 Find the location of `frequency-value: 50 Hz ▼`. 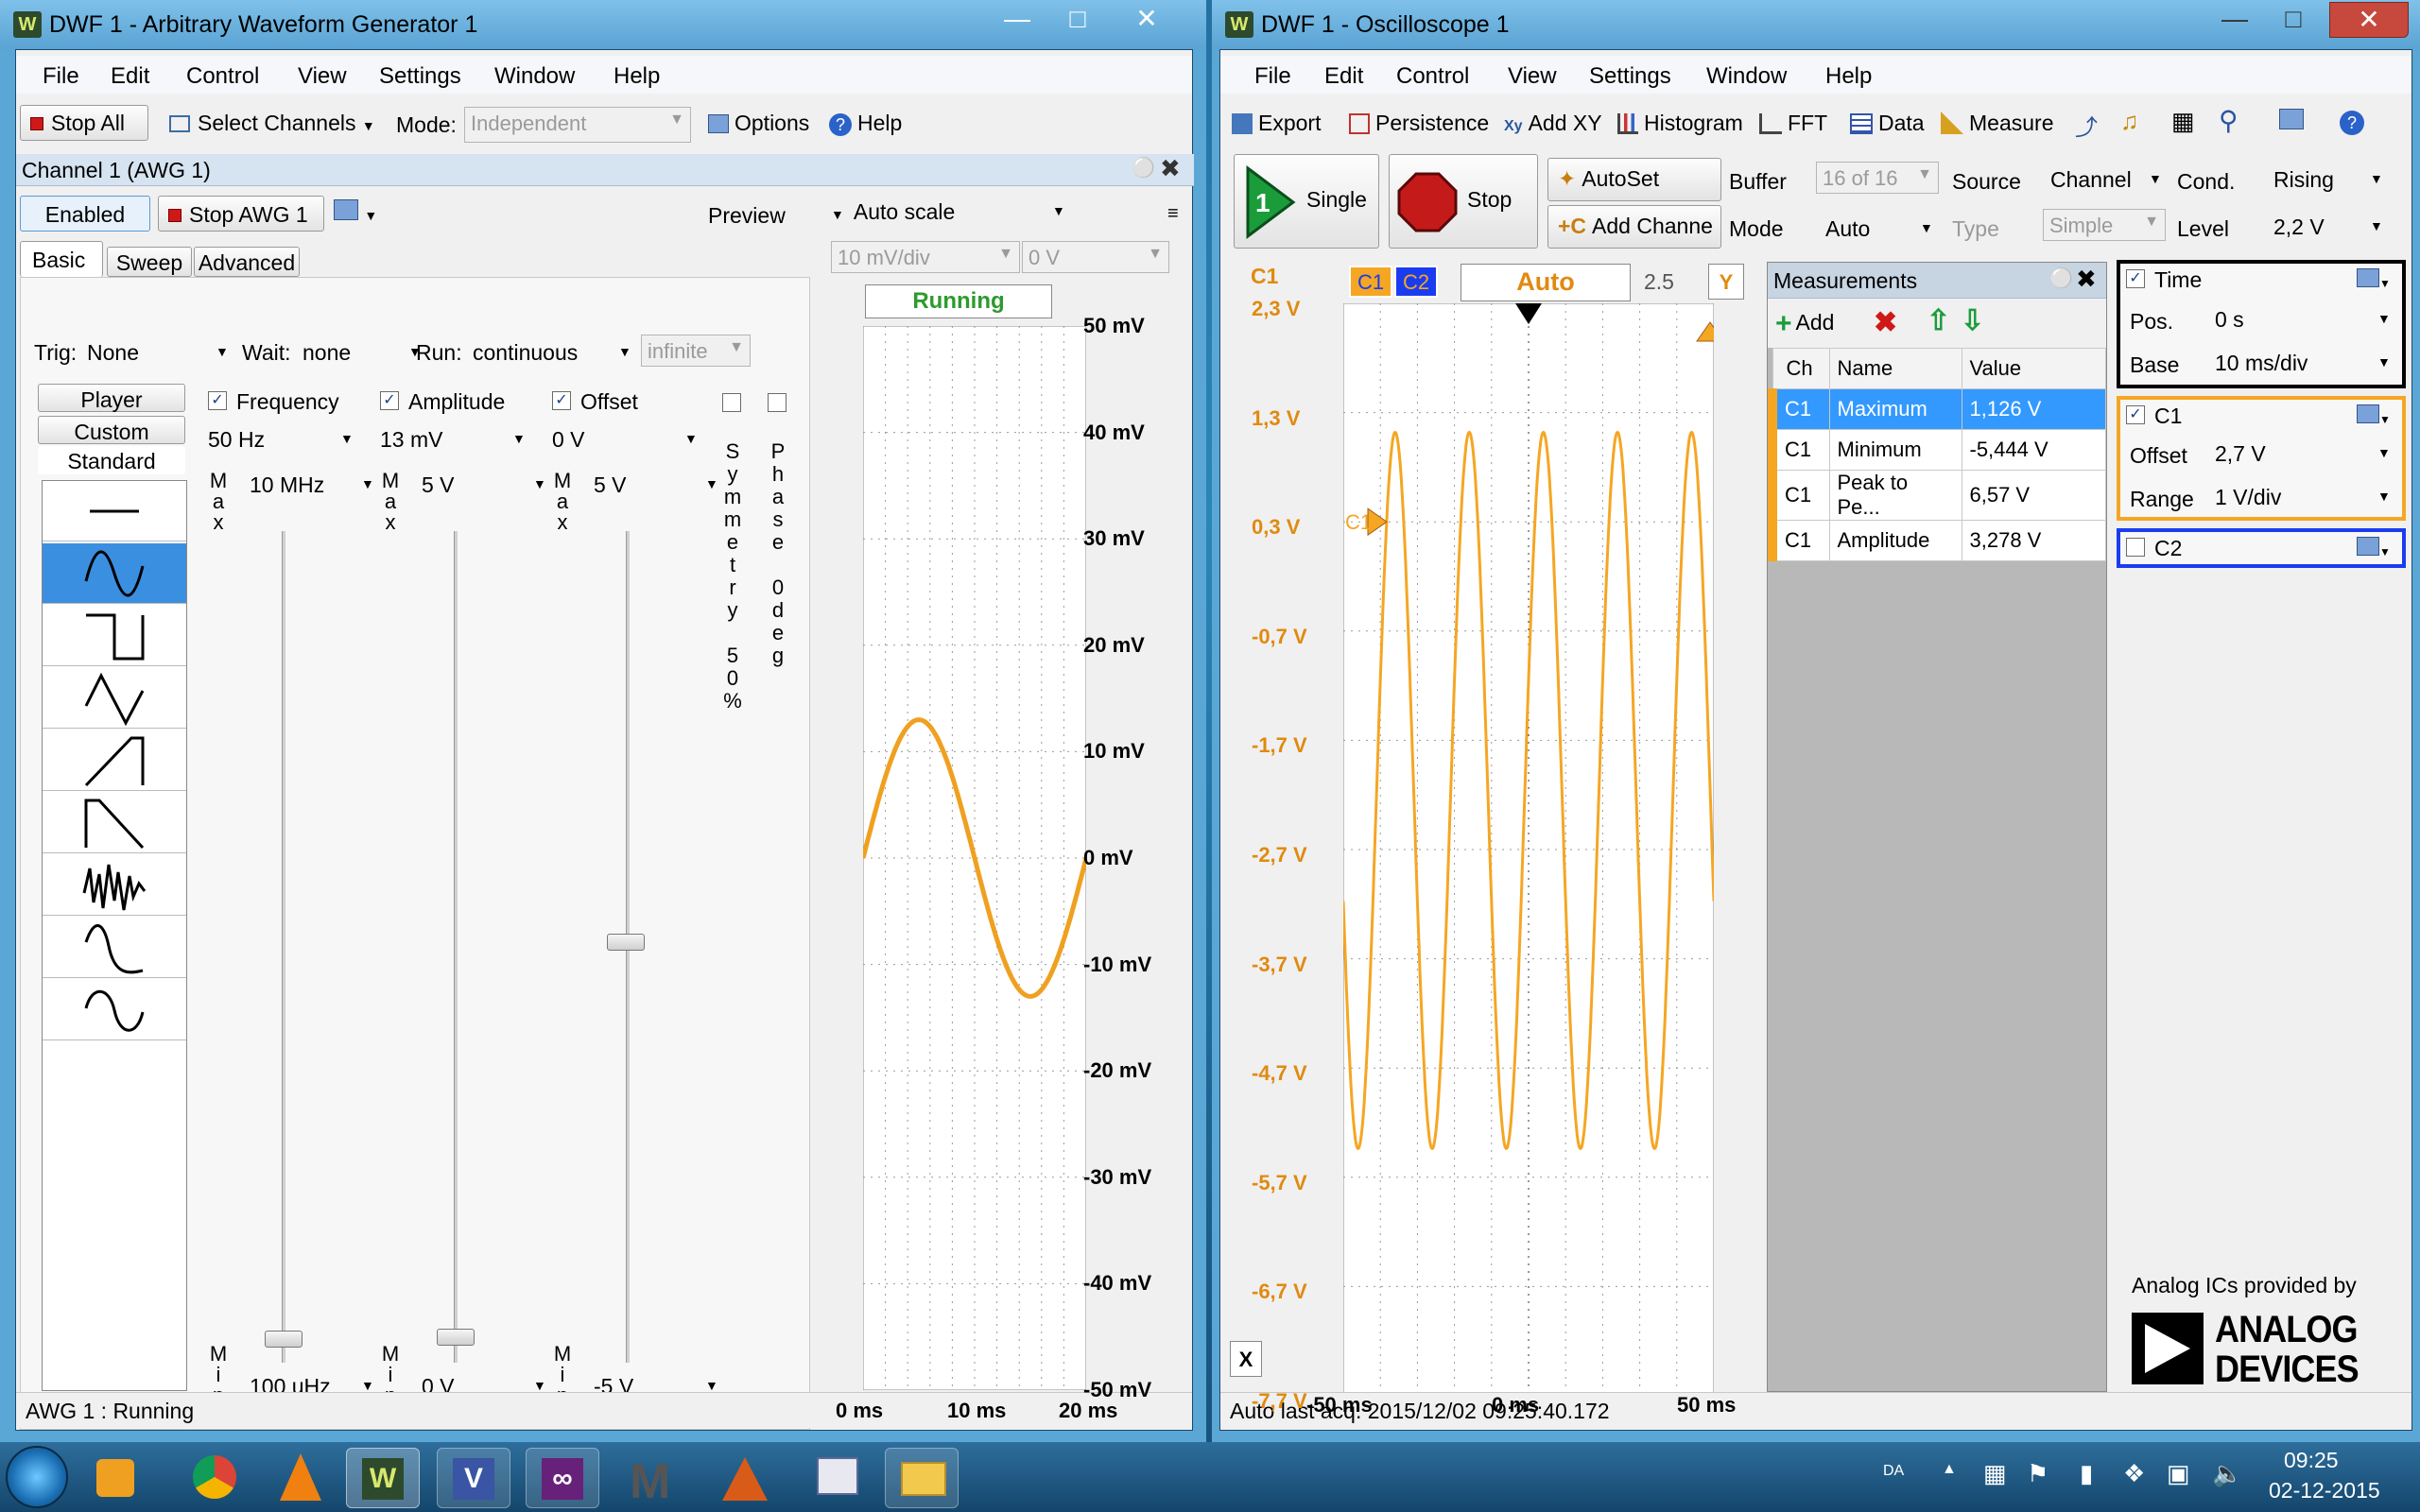

frequency-value: 50 Hz ▼ is located at coordinates (283, 440).